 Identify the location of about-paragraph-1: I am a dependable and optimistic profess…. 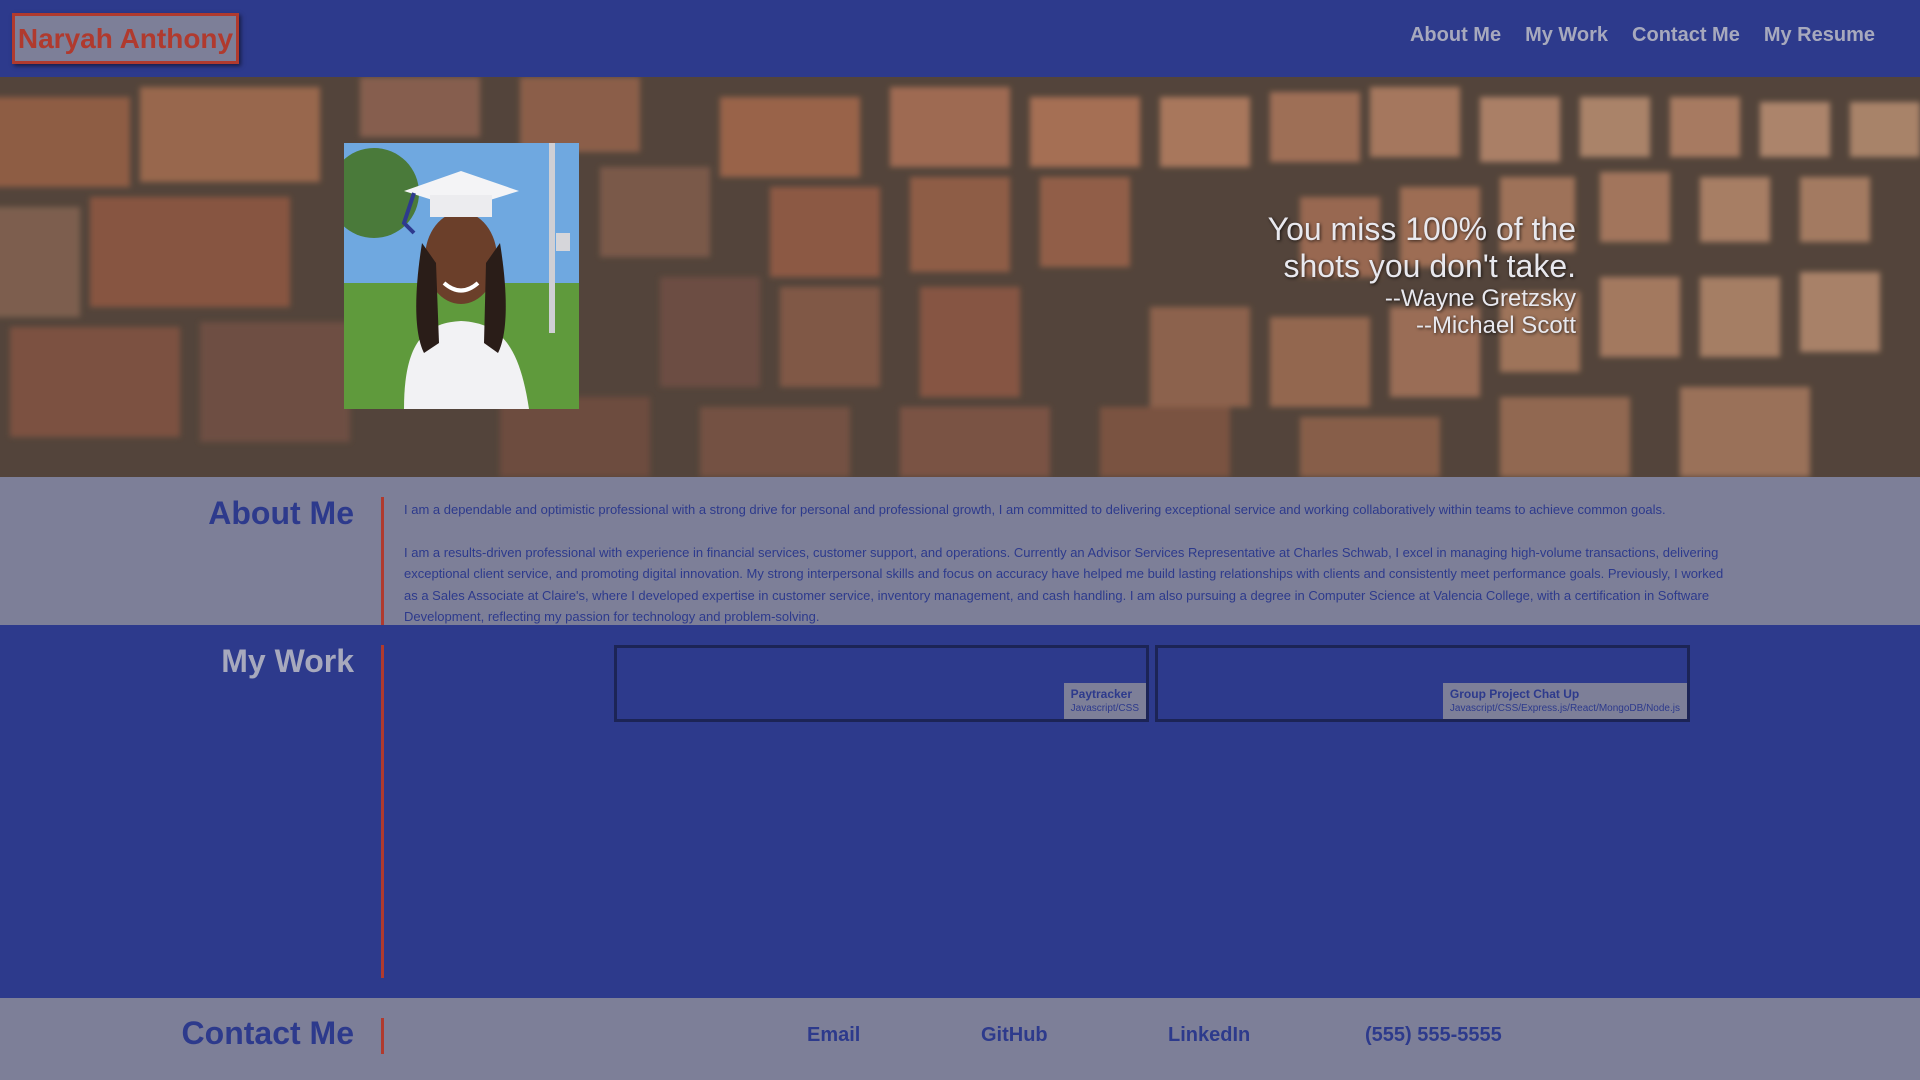
(1035, 509).